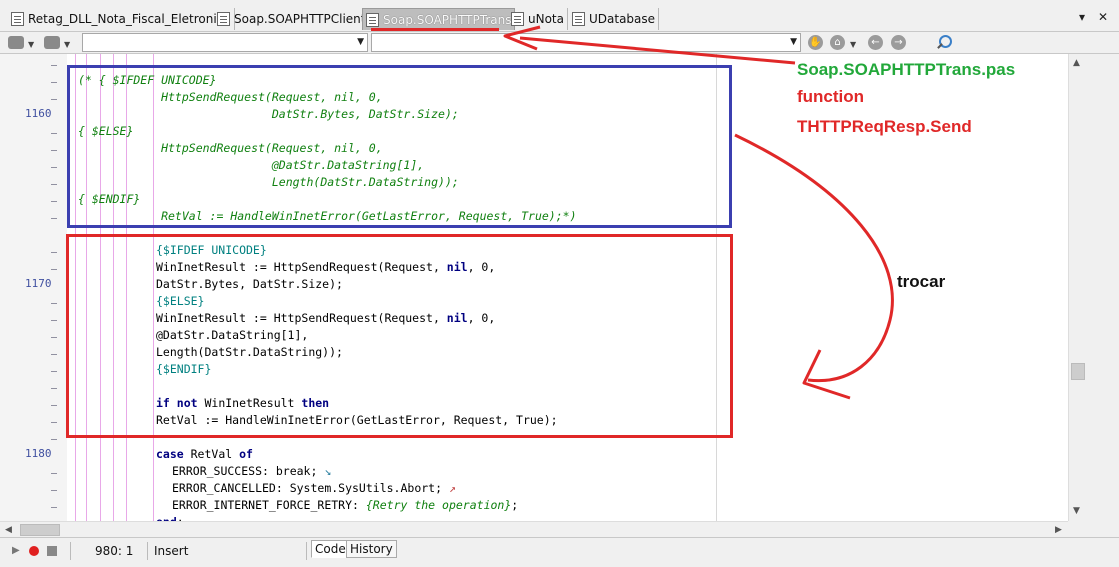  What do you see at coordinates (906, 69) in the screenshot?
I see `annotation-filename: Soap.SOAPHTTPTrans.pas` at bounding box center [906, 69].